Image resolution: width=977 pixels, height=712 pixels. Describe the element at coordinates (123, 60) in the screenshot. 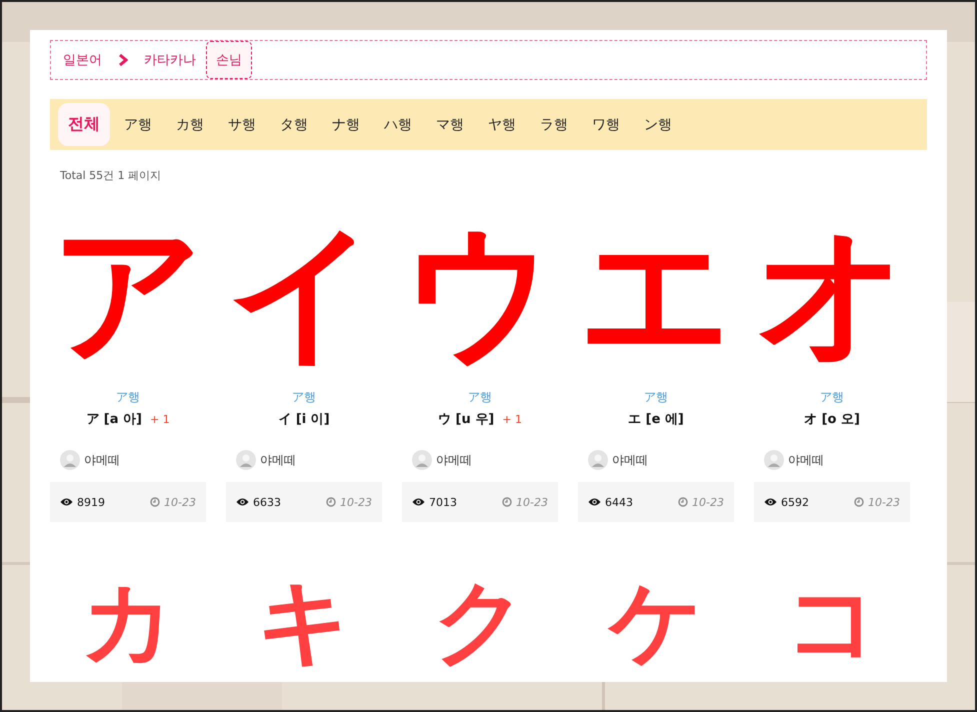

I see `chevron-right-icon` at that location.